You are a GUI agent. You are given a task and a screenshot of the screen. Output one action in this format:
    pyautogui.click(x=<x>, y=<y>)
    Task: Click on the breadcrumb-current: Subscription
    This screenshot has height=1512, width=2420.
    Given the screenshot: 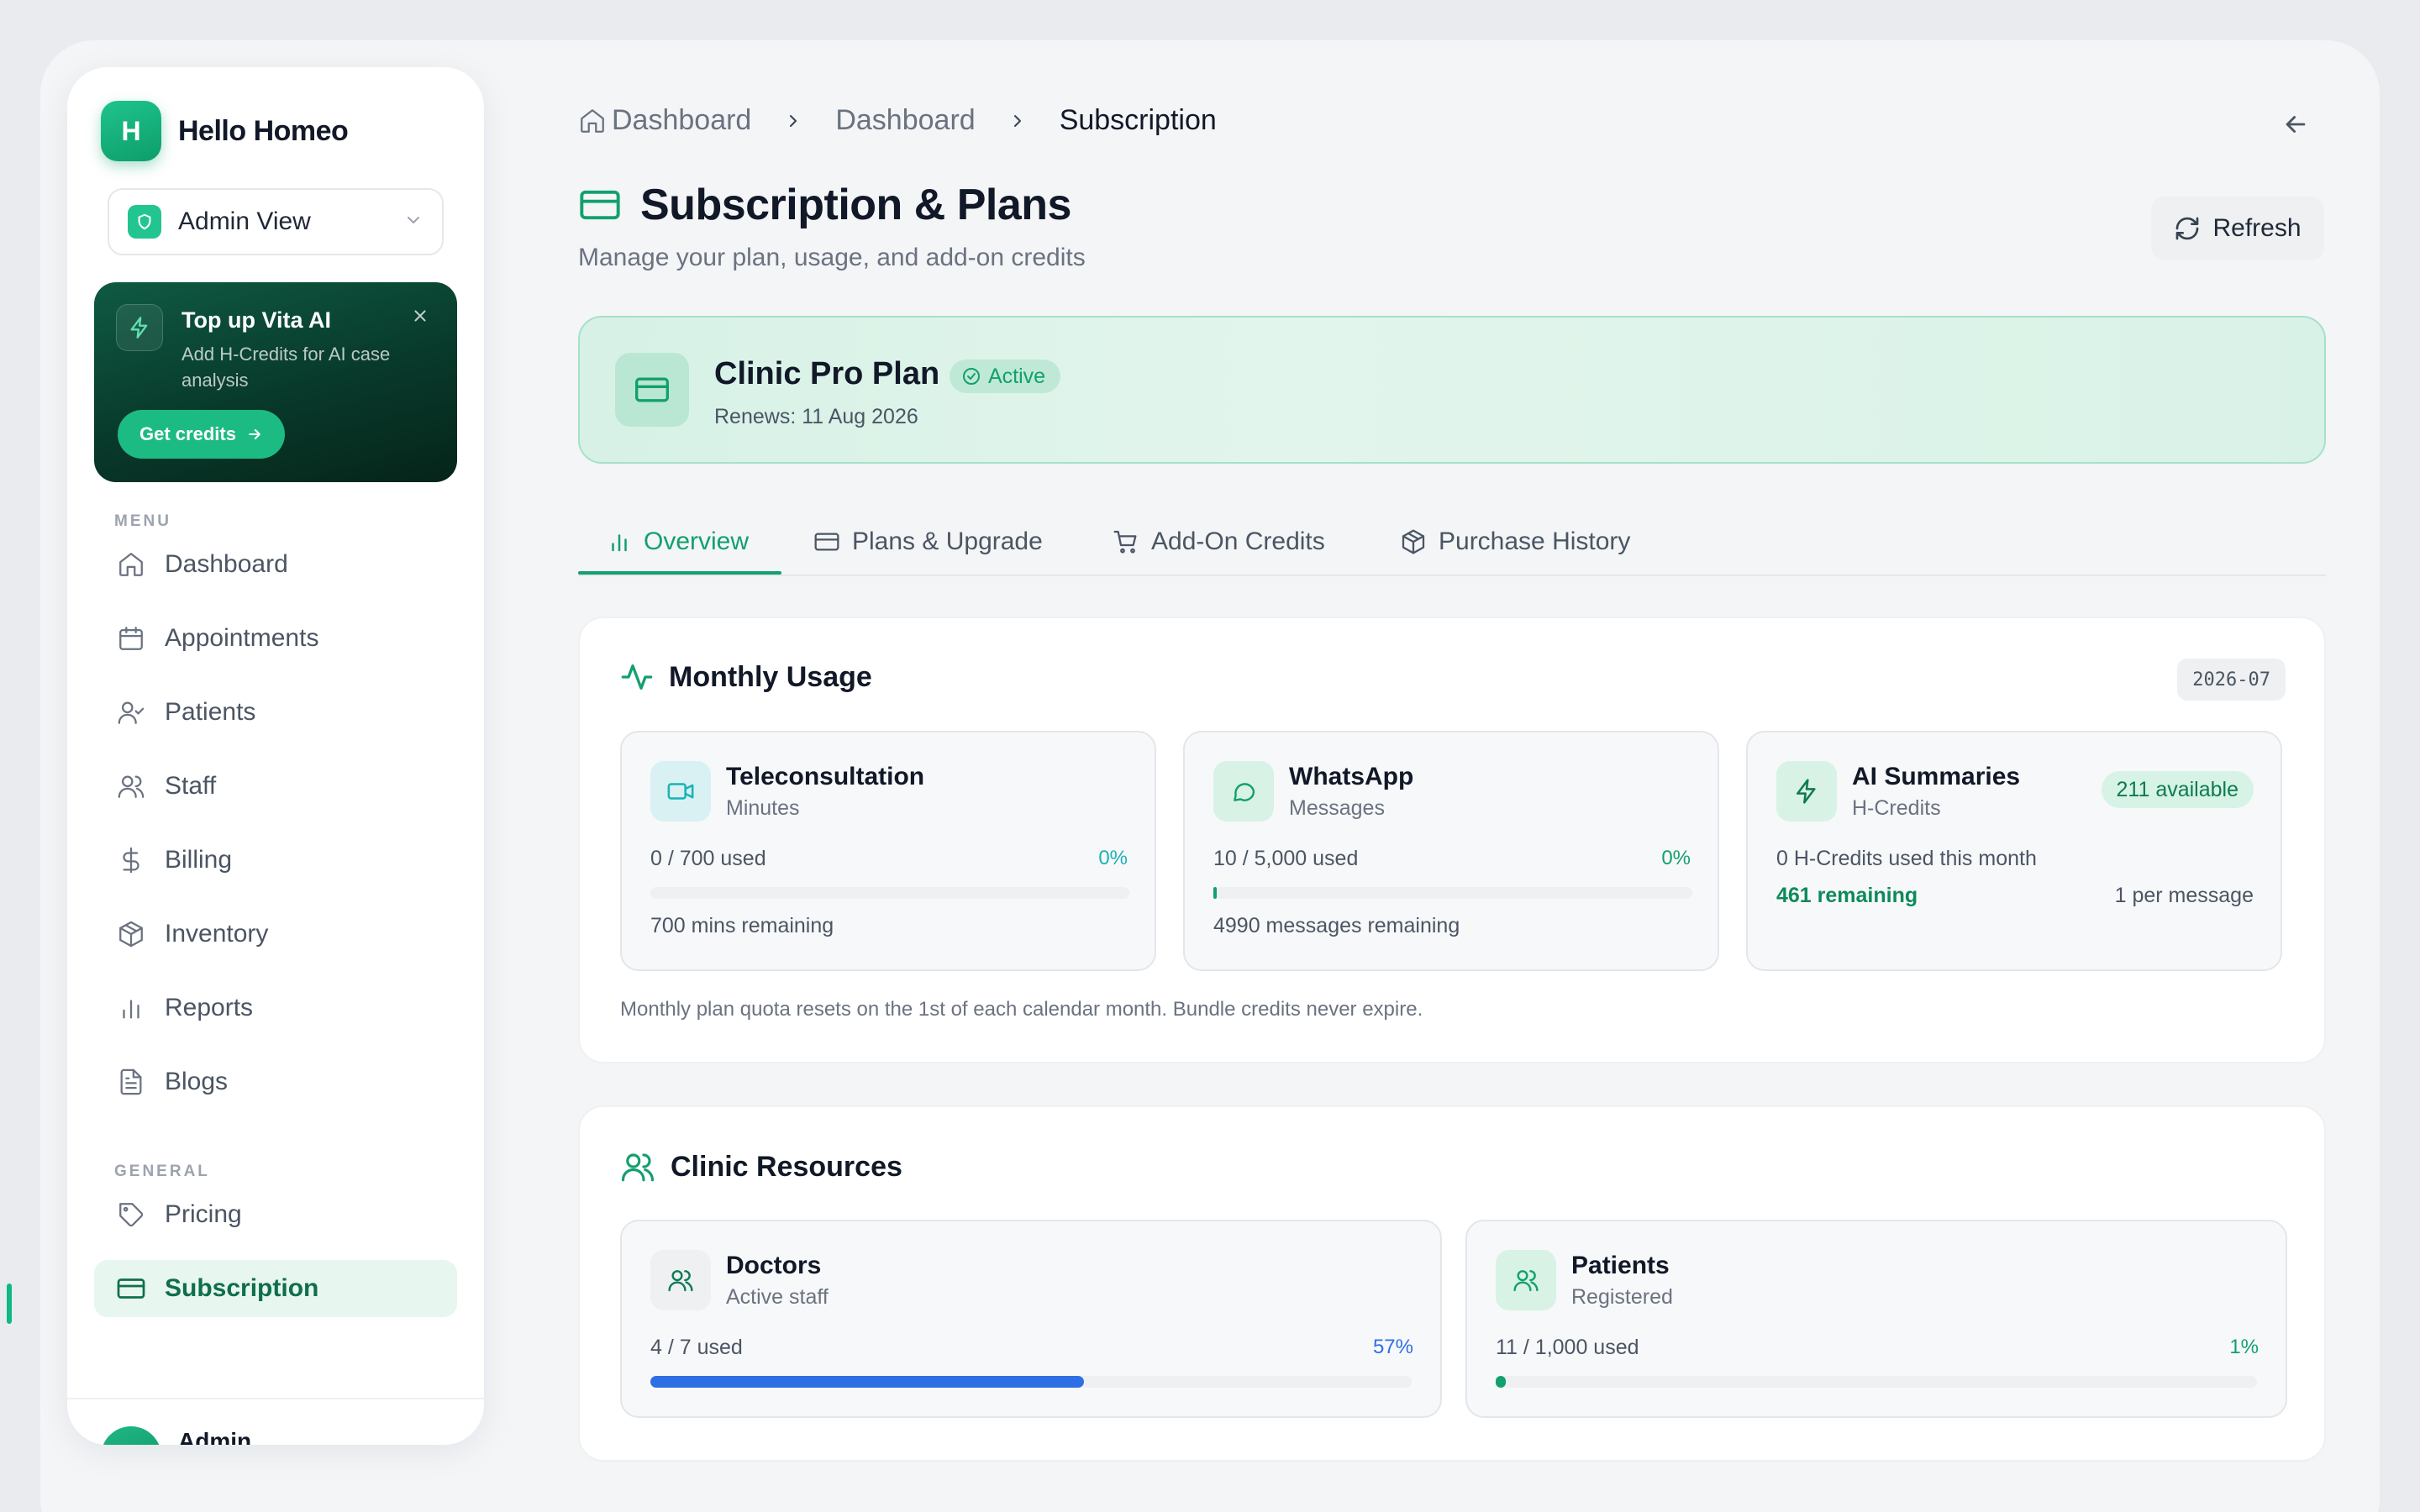 What is the action you would take?
    pyautogui.click(x=1138, y=120)
    